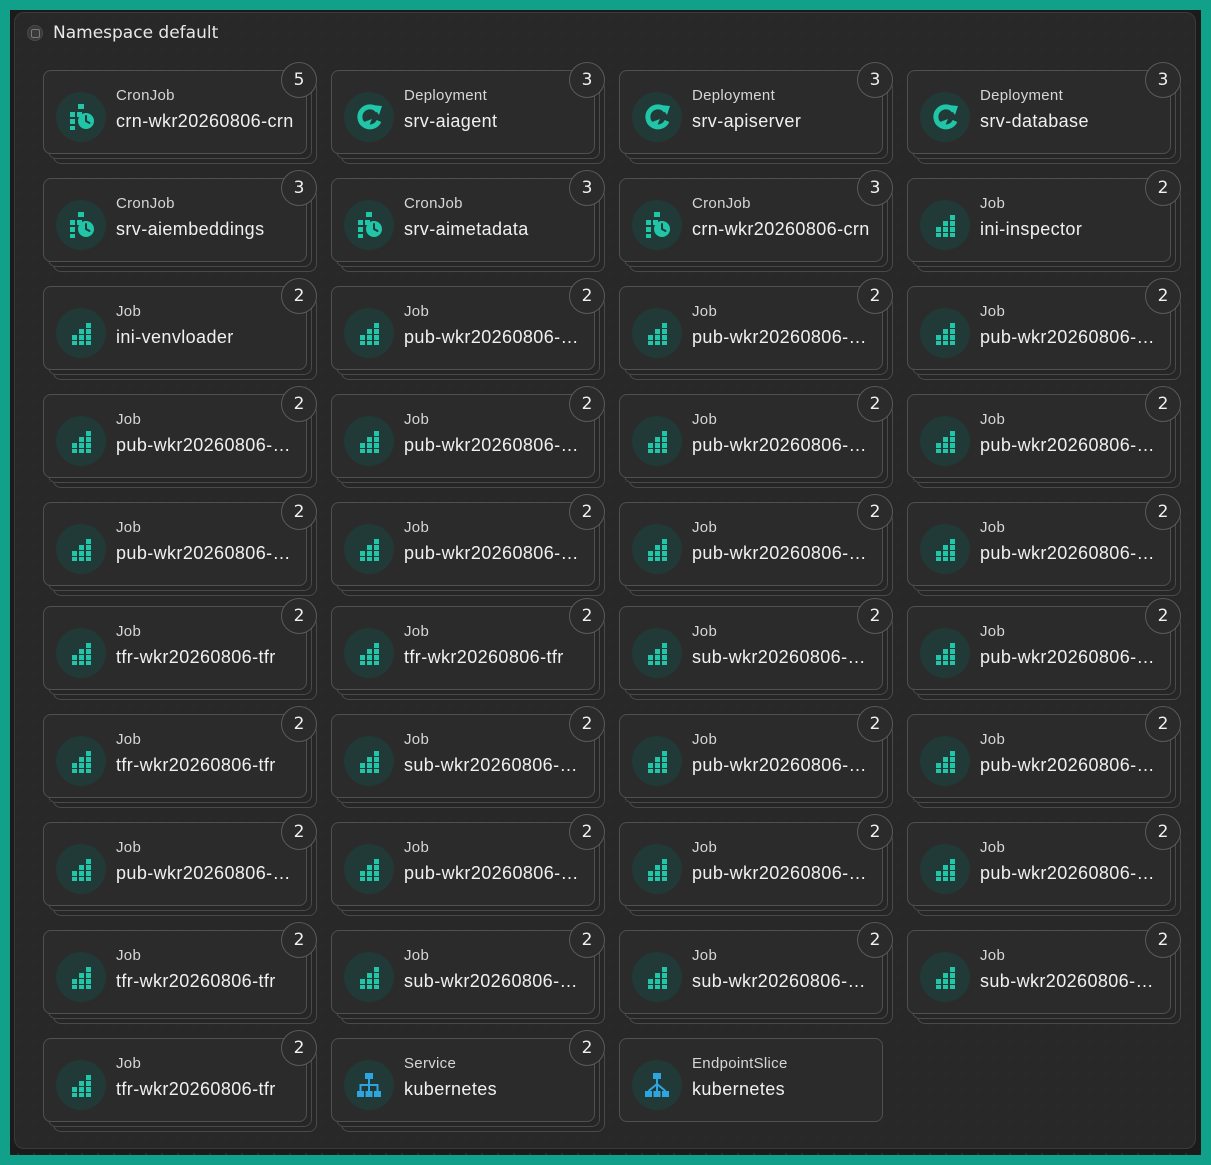 This screenshot has width=1211, height=1165. Describe the element at coordinates (751, 112) in the screenshot. I see `card-face: Deployment srv-apiserver` at that location.